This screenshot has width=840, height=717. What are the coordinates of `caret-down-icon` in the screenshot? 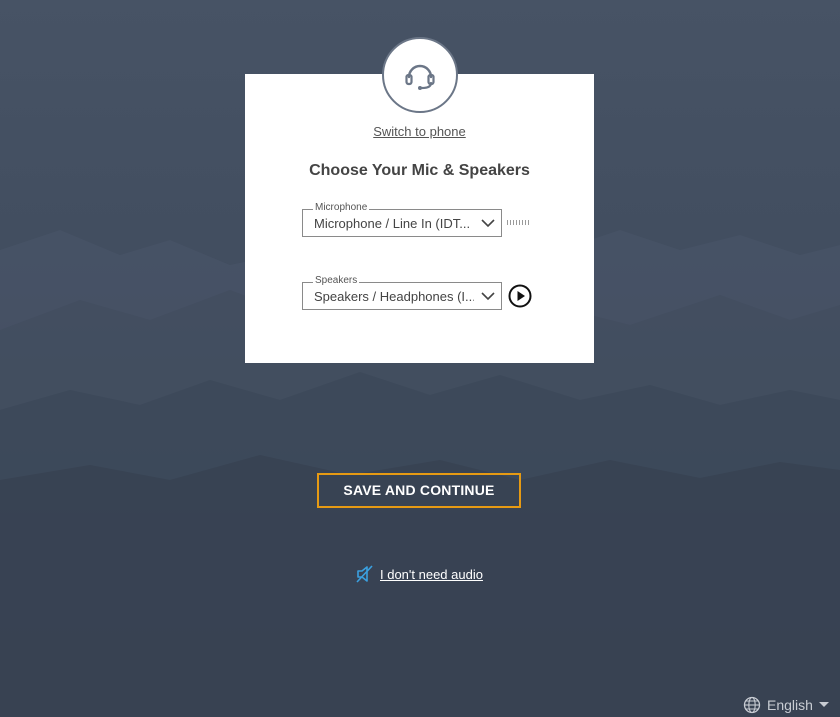 It's located at (823, 704).